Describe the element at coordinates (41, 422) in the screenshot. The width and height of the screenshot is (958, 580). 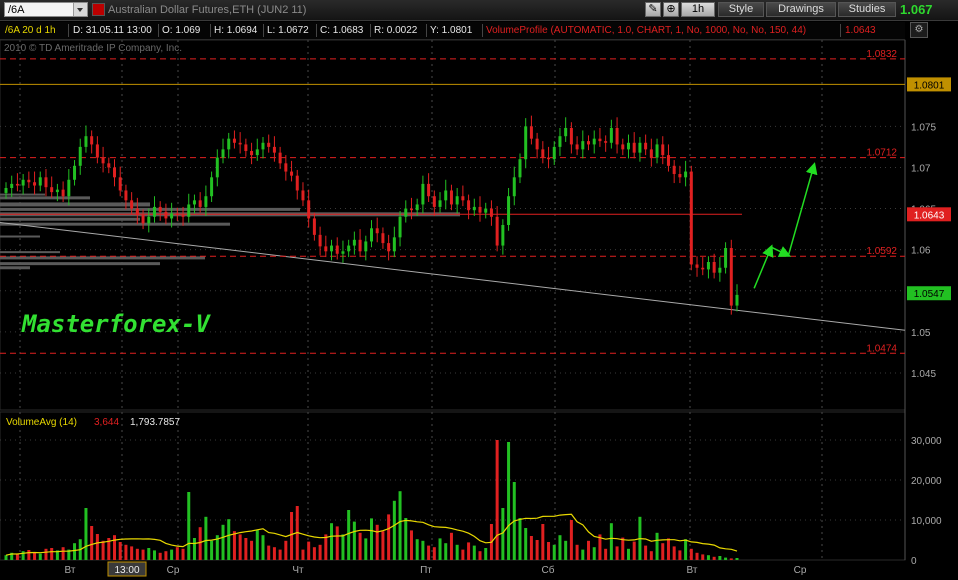
I see `volume-study-label: VolumeAvg (14)` at that location.